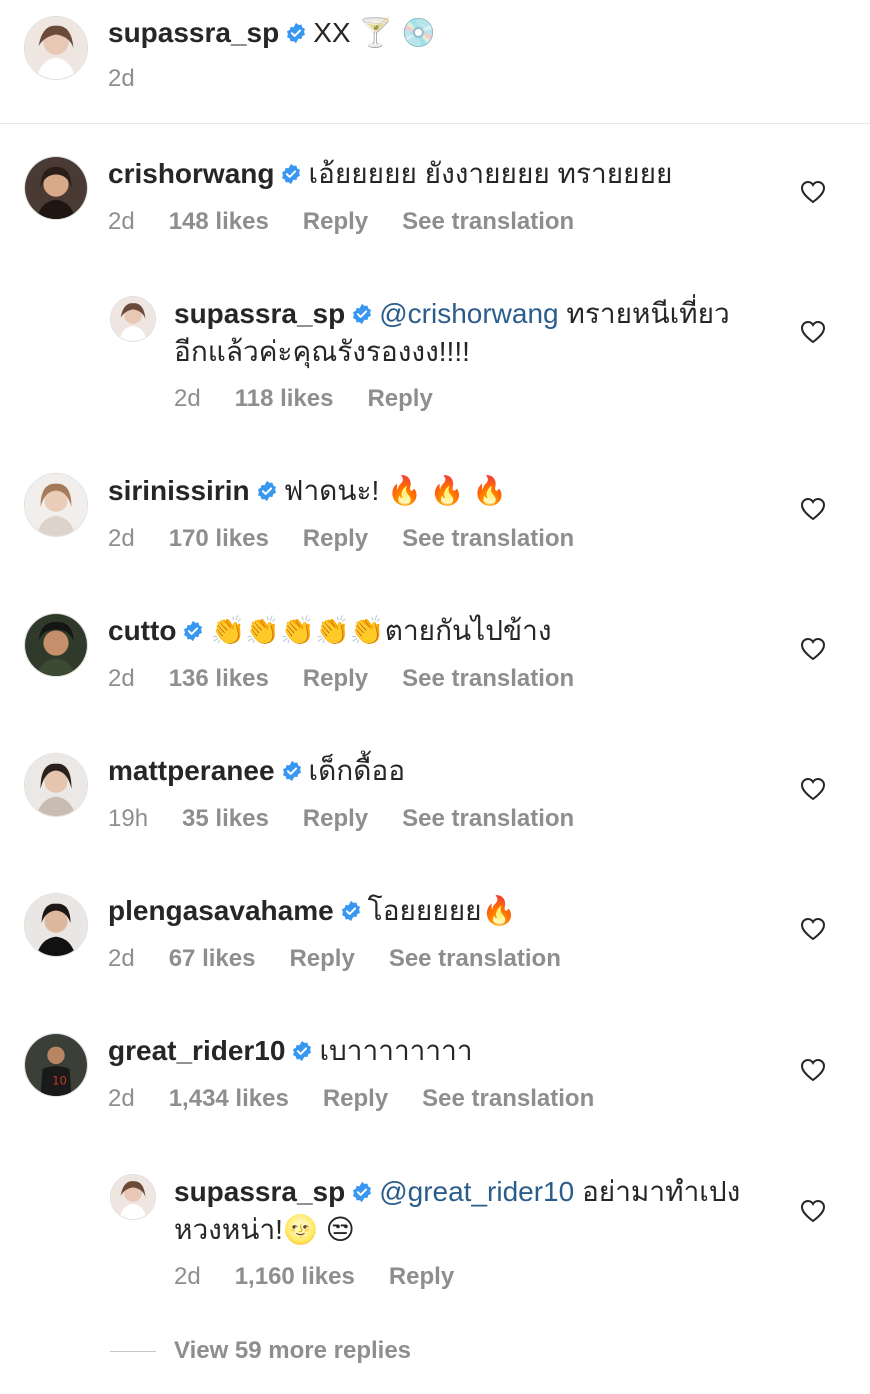  Describe the element at coordinates (221, 910) in the screenshot. I see `username: plengasavahame` at that location.